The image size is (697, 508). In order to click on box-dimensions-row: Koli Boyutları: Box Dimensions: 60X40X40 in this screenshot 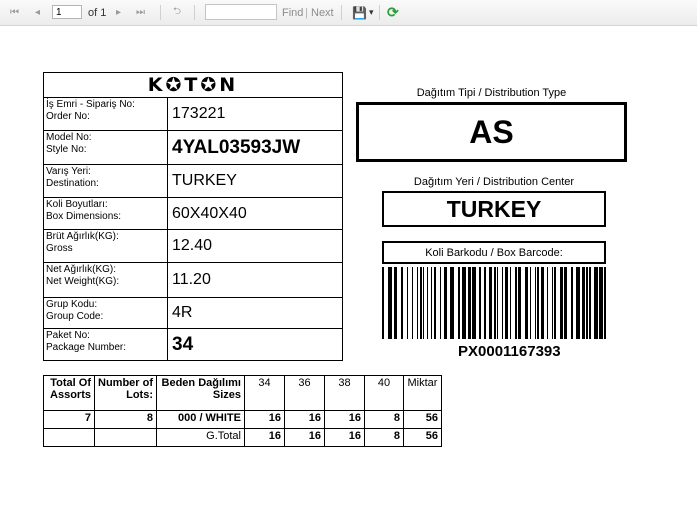, I will do `click(193, 214)`.